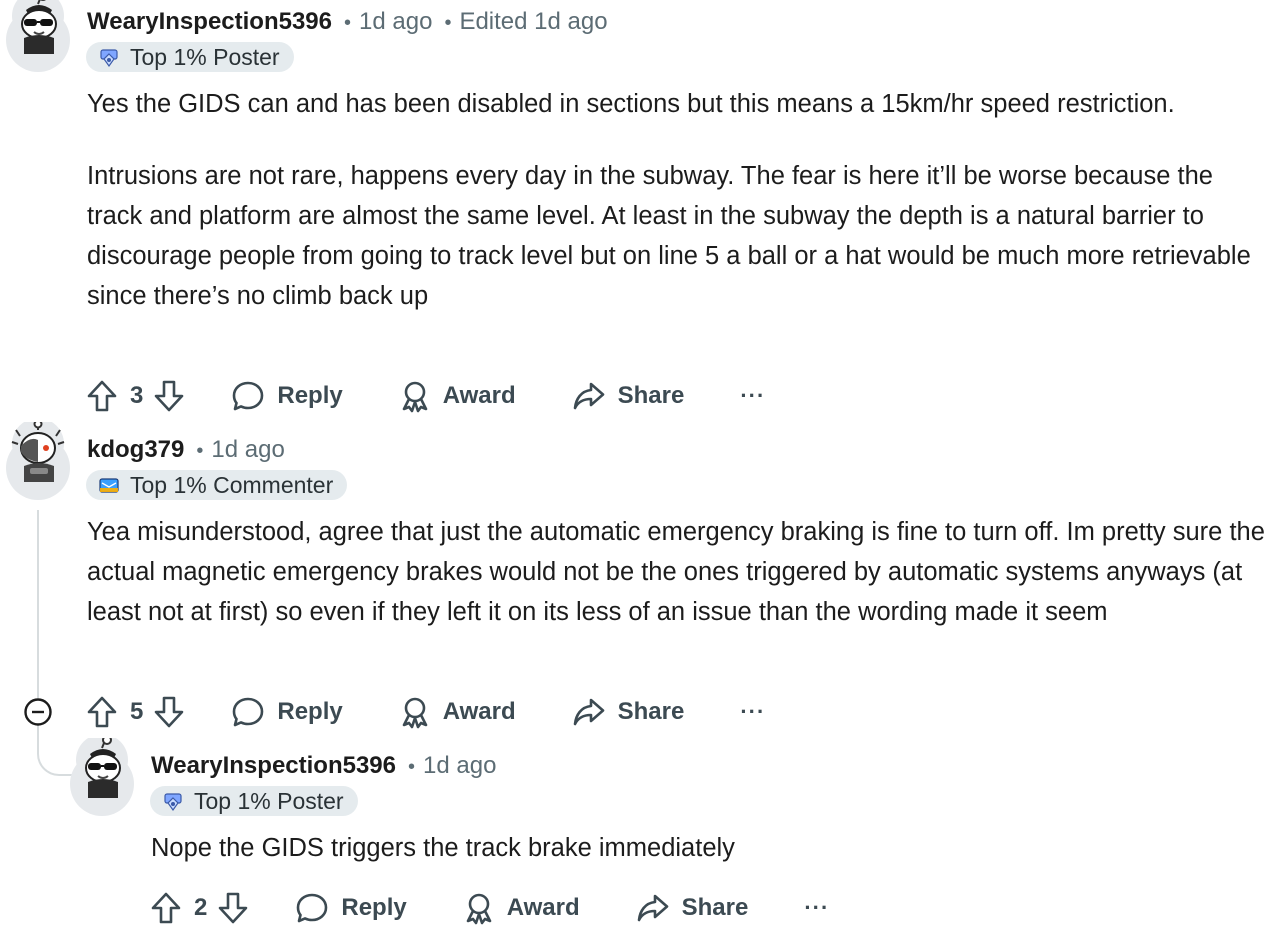 The height and width of the screenshot is (938, 1276). What do you see at coordinates (38, 712) in the screenshot?
I see `collapse-minus-icon` at bounding box center [38, 712].